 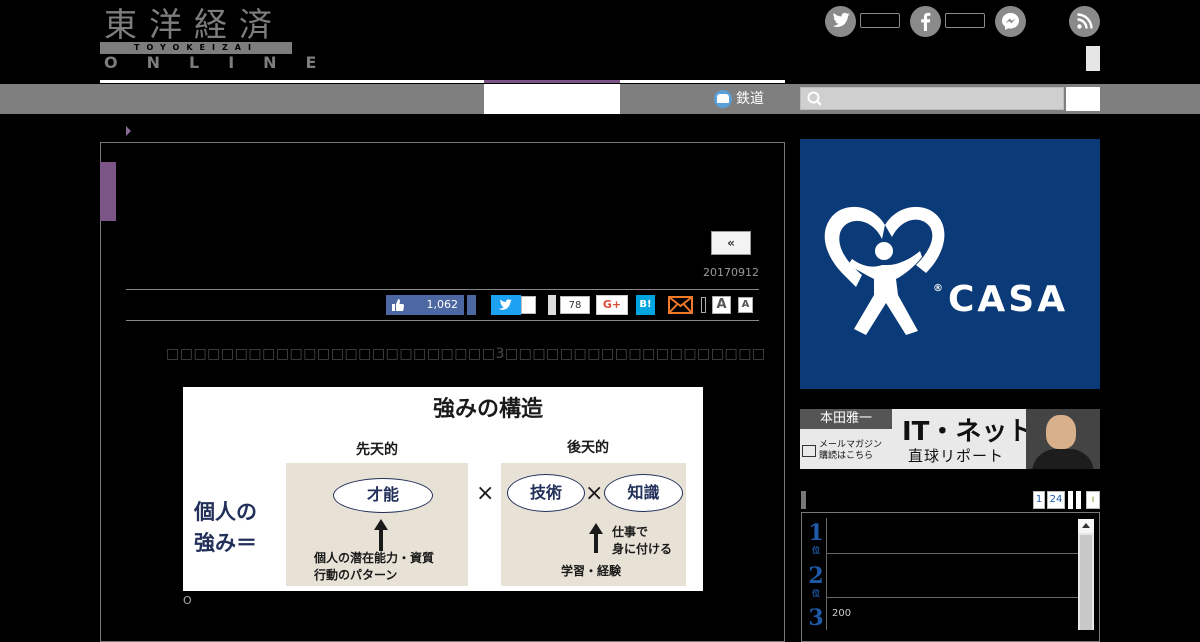 I want to click on thumbs-up-icon, so click(x=398, y=305).